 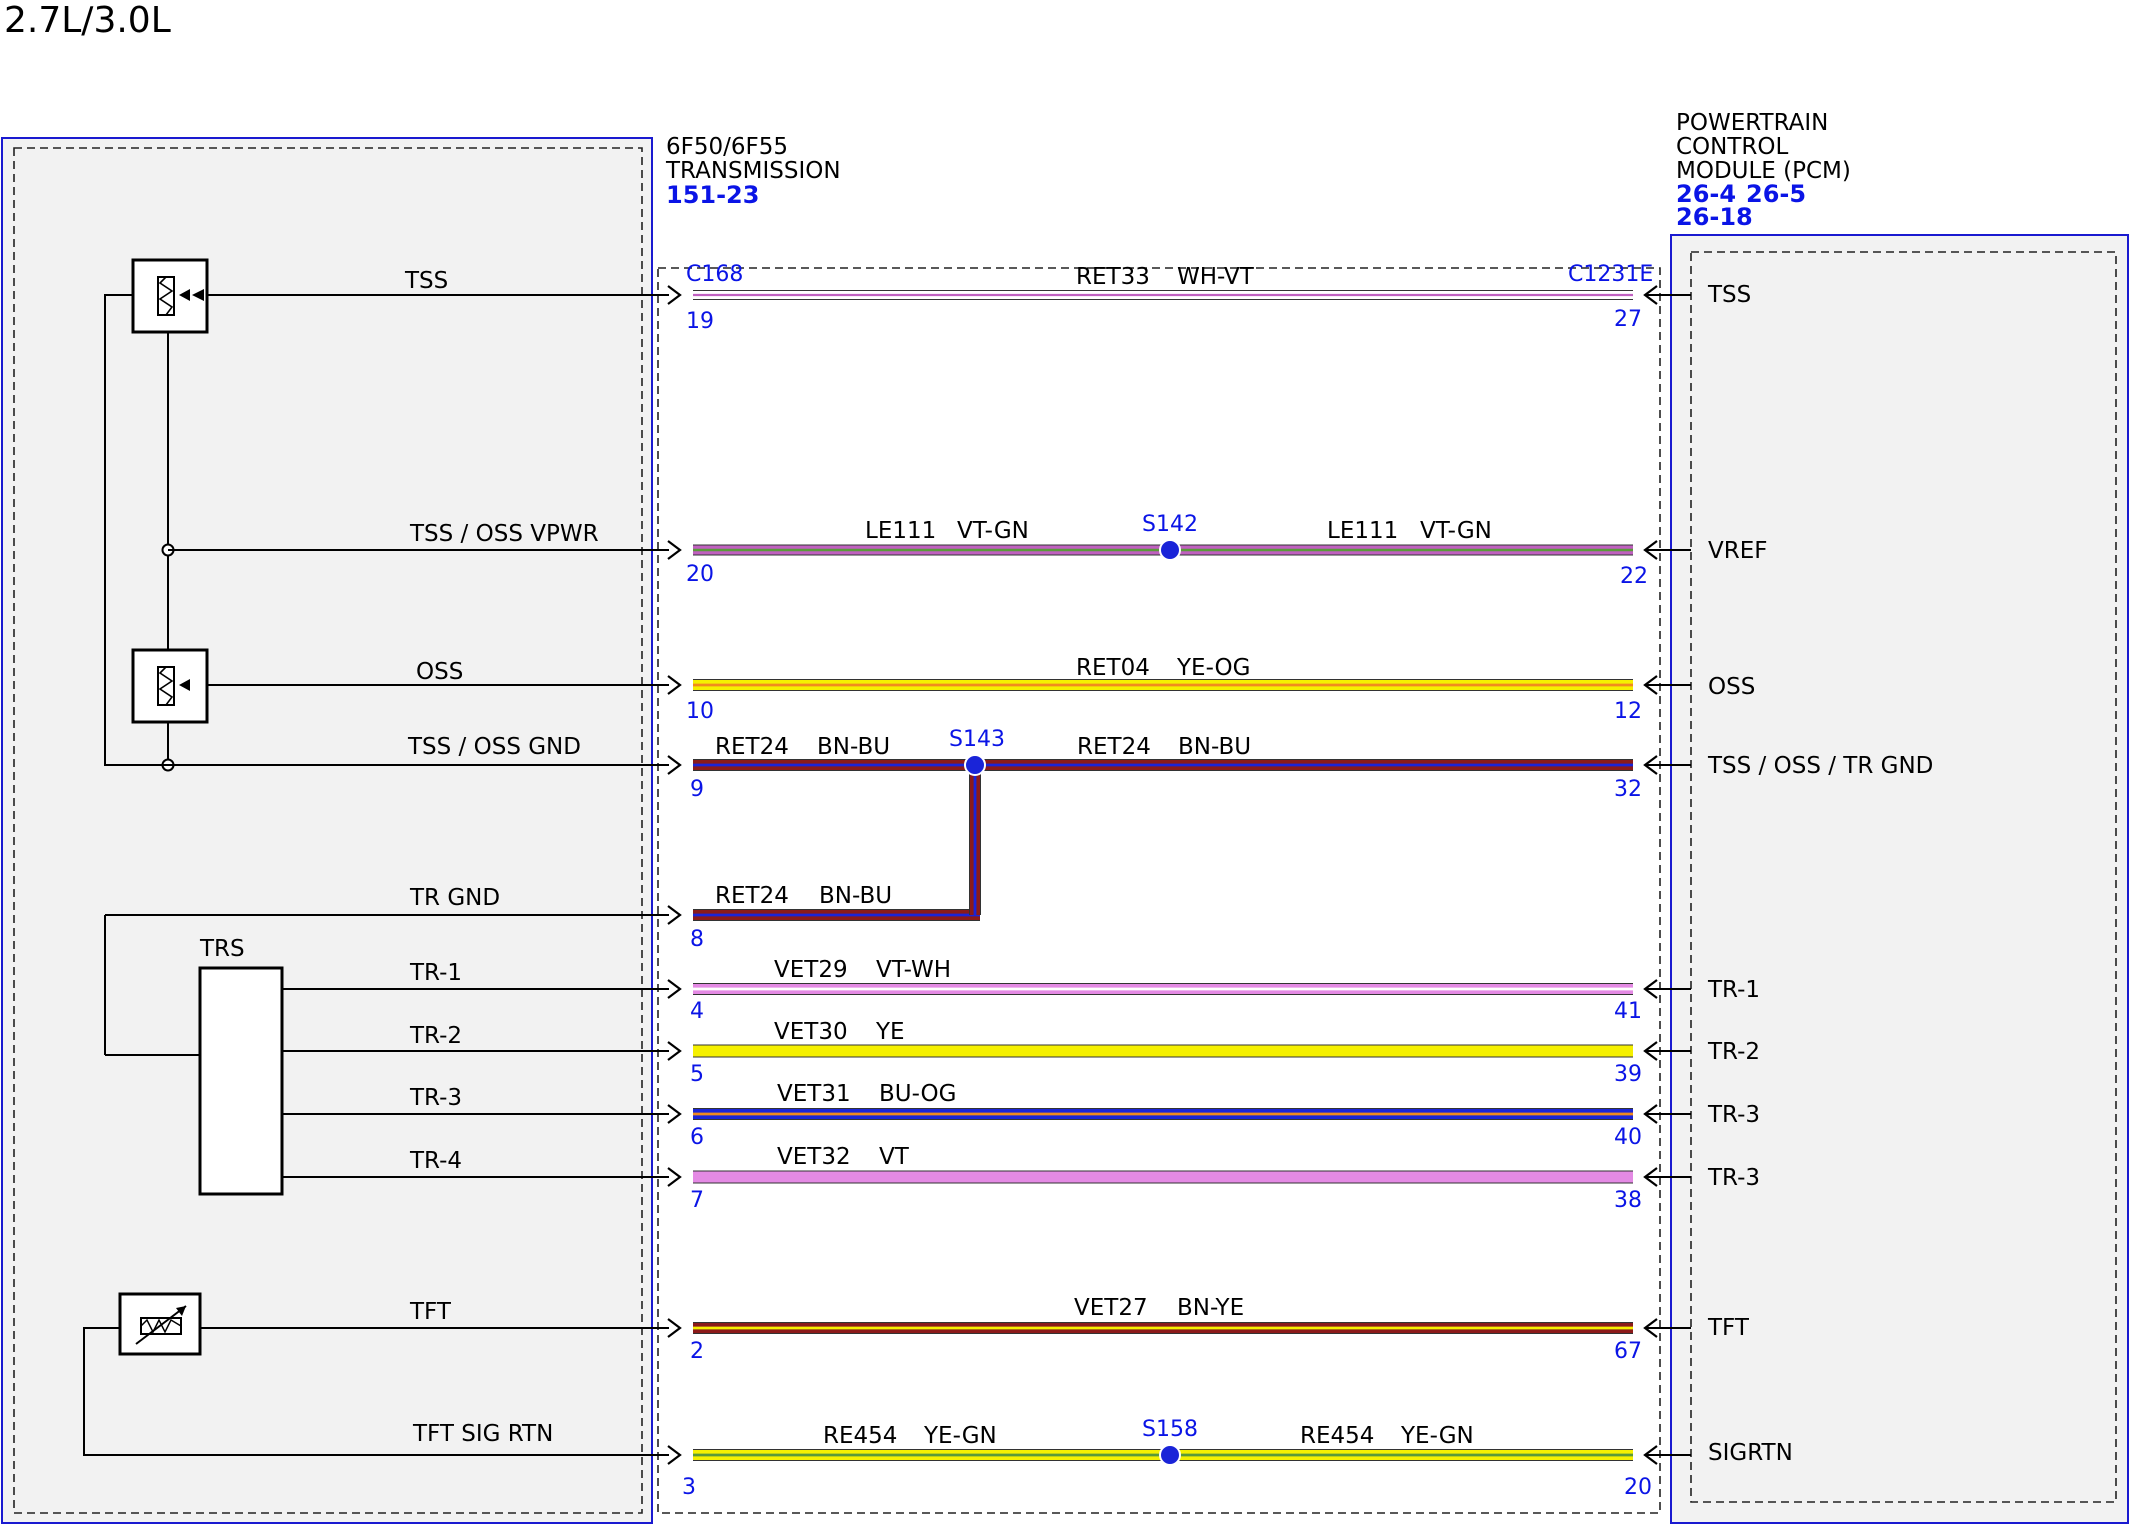 What do you see at coordinates (1737, 551) in the screenshot?
I see `right-label-vref: VREF` at bounding box center [1737, 551].